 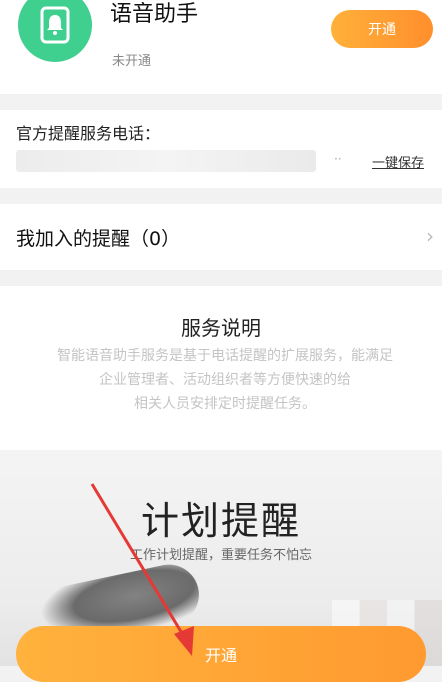 I want to click on phone-number-card: 官方提醒服务电话： ·· 一键保存, so click(x=221, y=149).